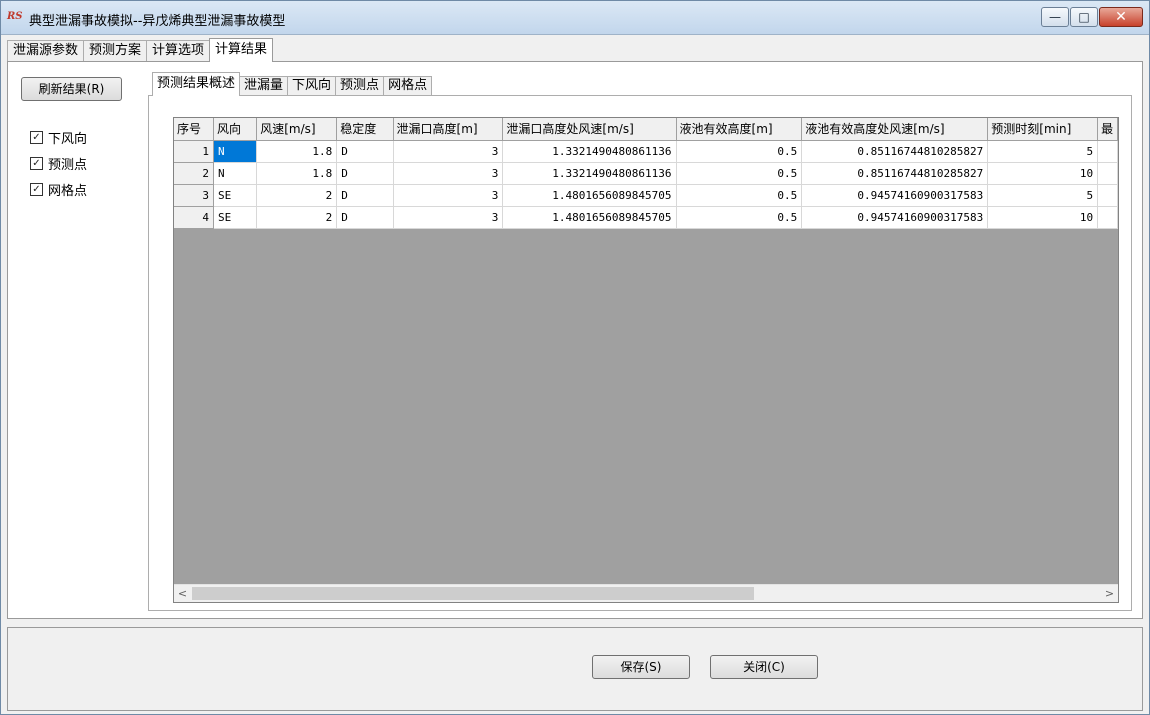 The height and width of the screenshot is (715, 1150). Describe the element at coordinates (641, 667) in the screenshot. I see `save-button: 保存(S)` at that location.